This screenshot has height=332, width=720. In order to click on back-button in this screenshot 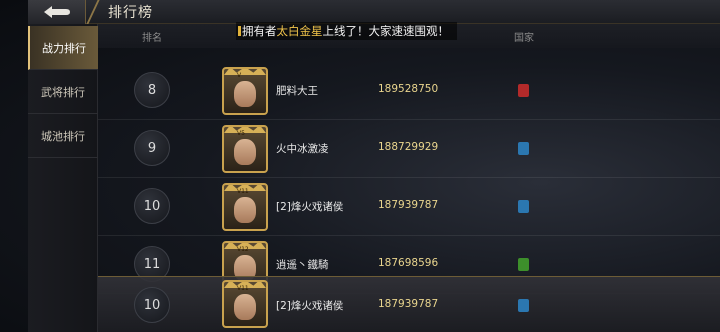, I will do `click(57, 12)`.